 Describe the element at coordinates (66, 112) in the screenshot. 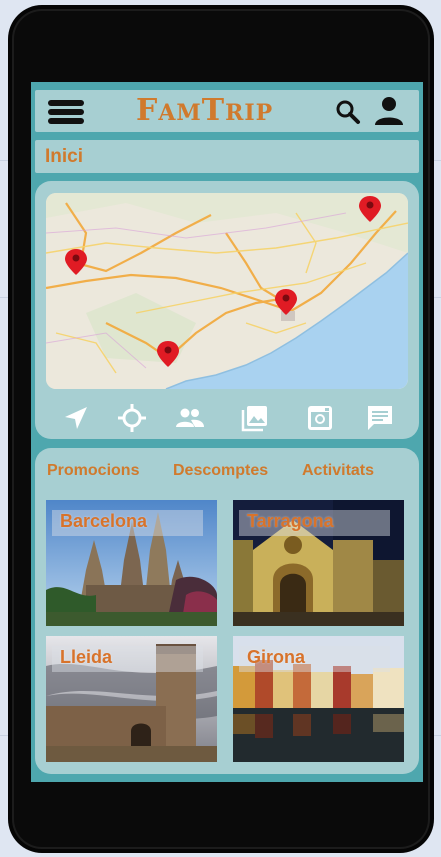

I see `hamburger-icon` at that location.